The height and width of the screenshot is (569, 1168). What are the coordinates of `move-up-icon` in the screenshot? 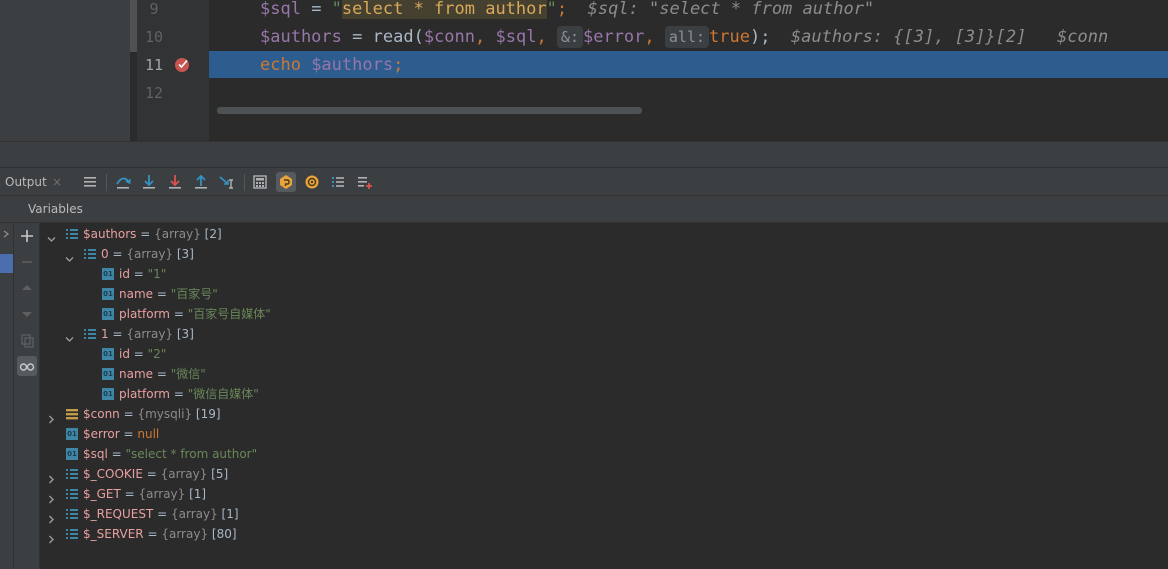 It's located at (27, 288).